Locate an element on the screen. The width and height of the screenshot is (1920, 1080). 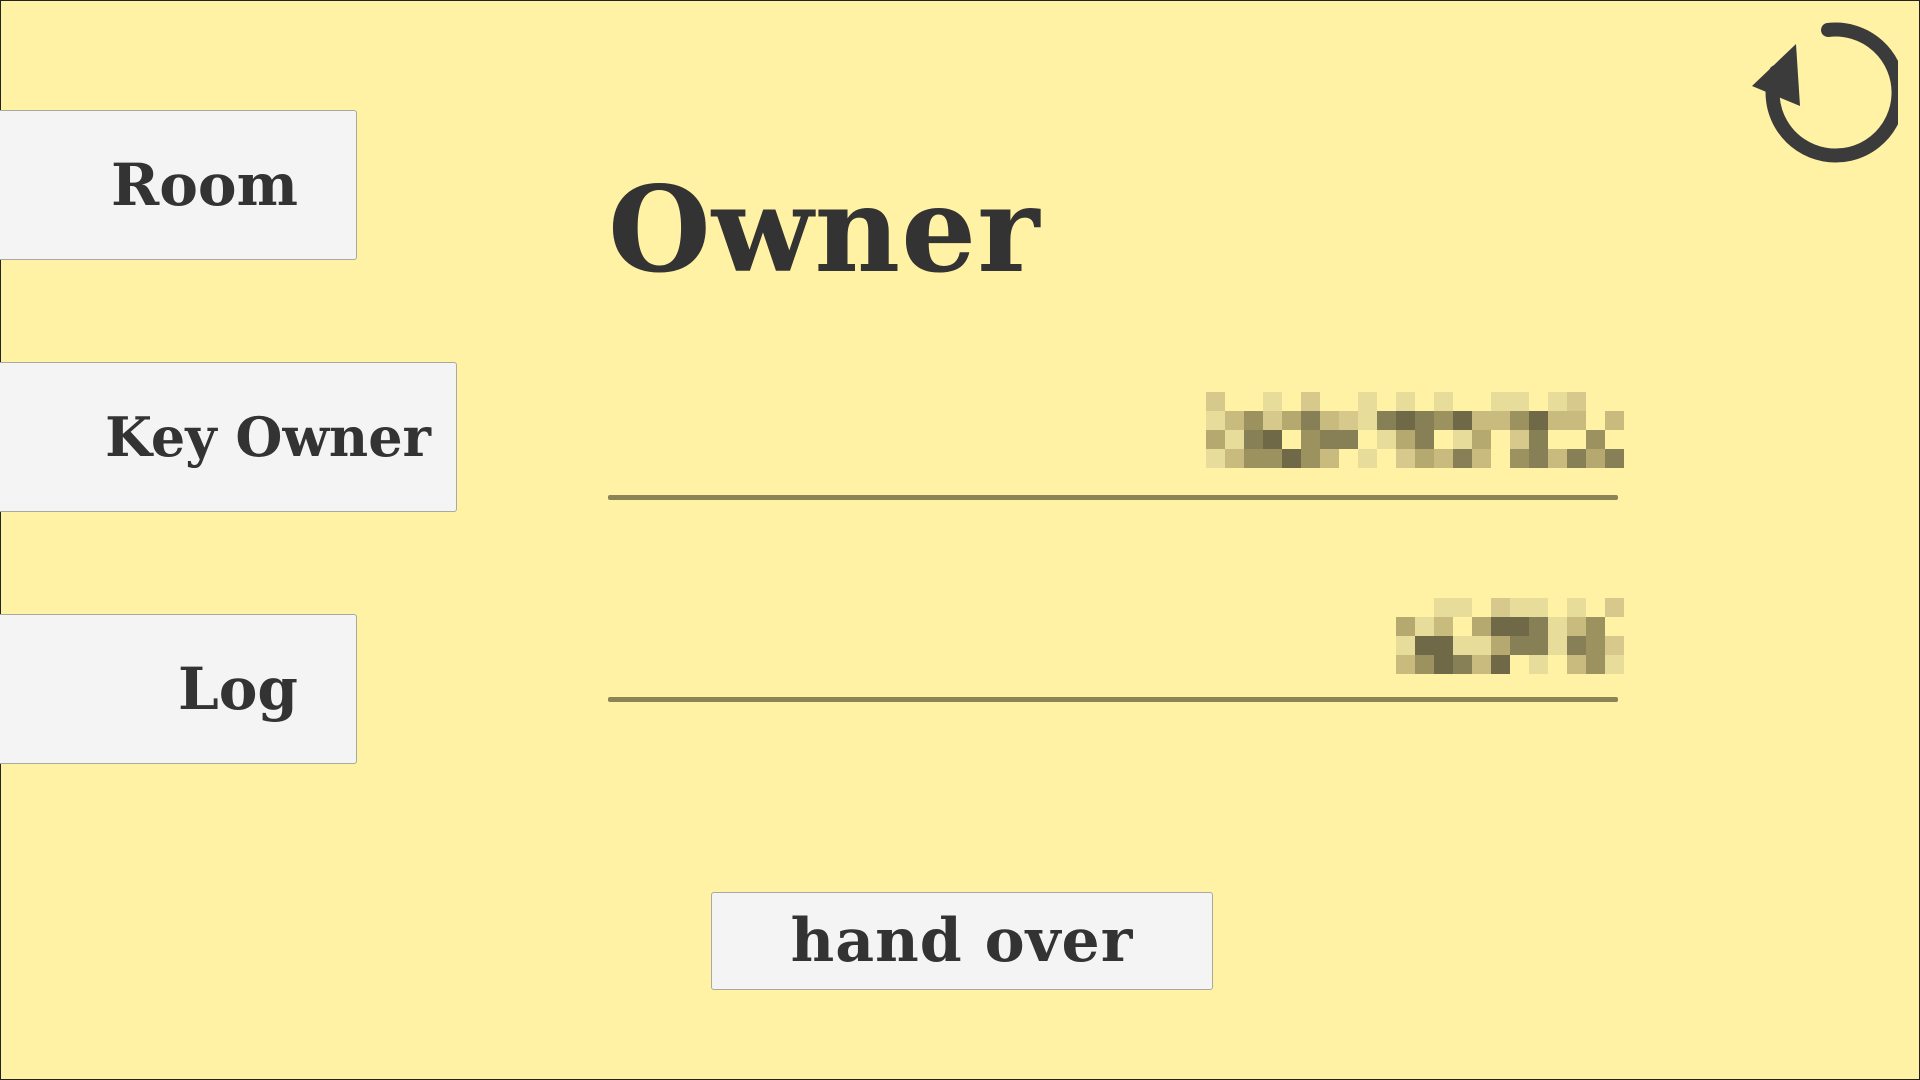
nav-key-owner-button: Key Owner is located at coordinates (228, 437).